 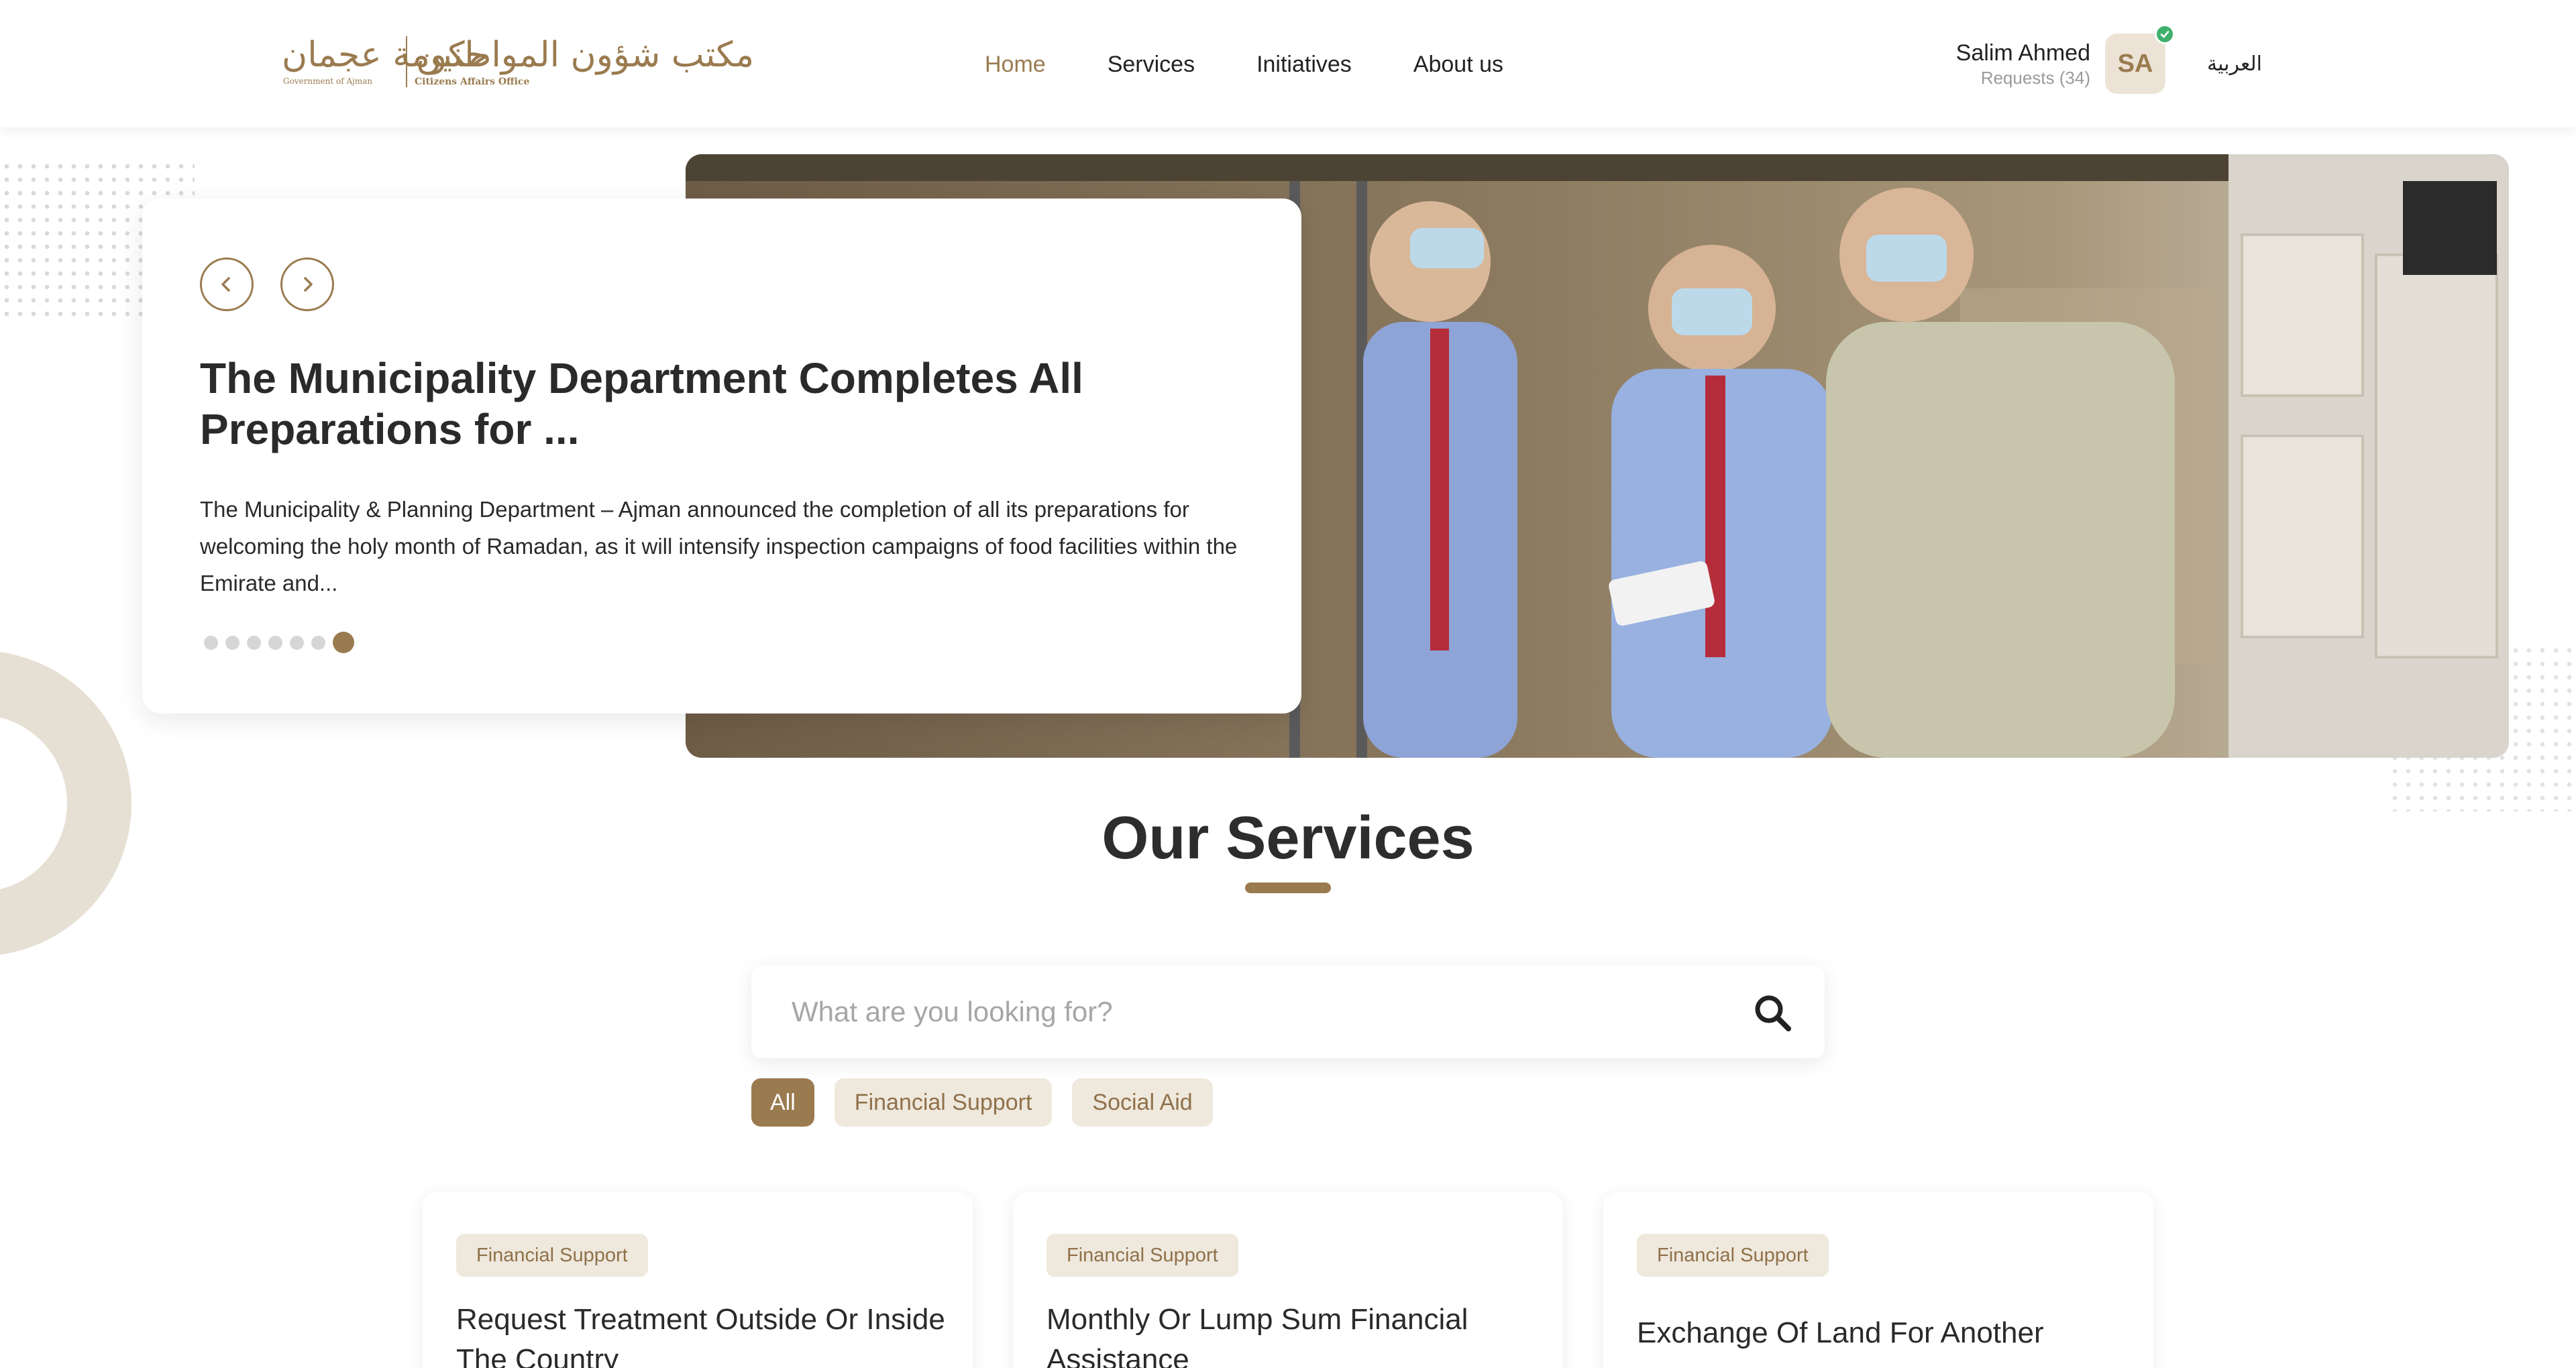 I want to click on filter-financial-support: Financial Support, so click(x=943, y=1102).